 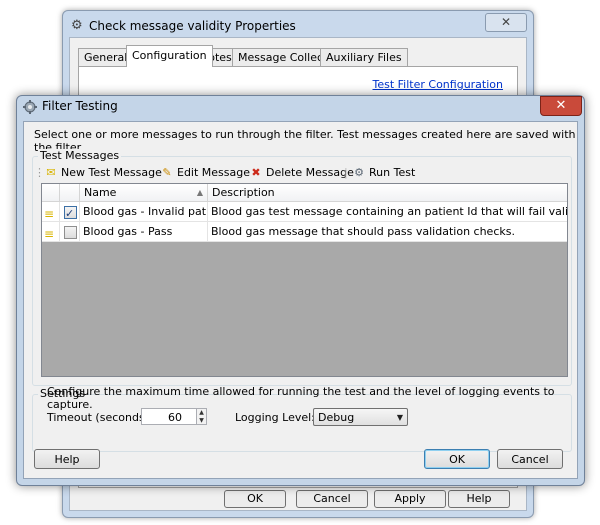 What do you see at coordinates (255, 499) in the screenshot?
I see `back-ok-button: OK` at bounding box center [255, 499].